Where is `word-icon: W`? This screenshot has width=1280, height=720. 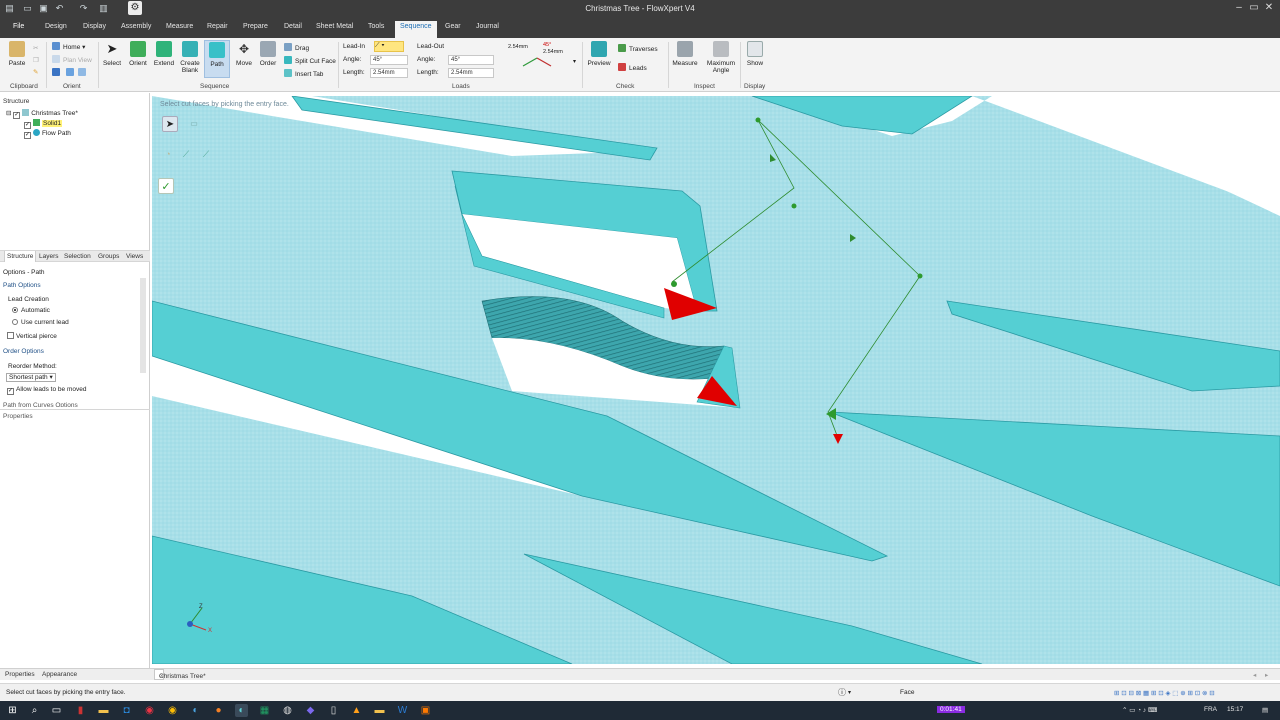 word-icon: W is located at coordinates (402, 710).